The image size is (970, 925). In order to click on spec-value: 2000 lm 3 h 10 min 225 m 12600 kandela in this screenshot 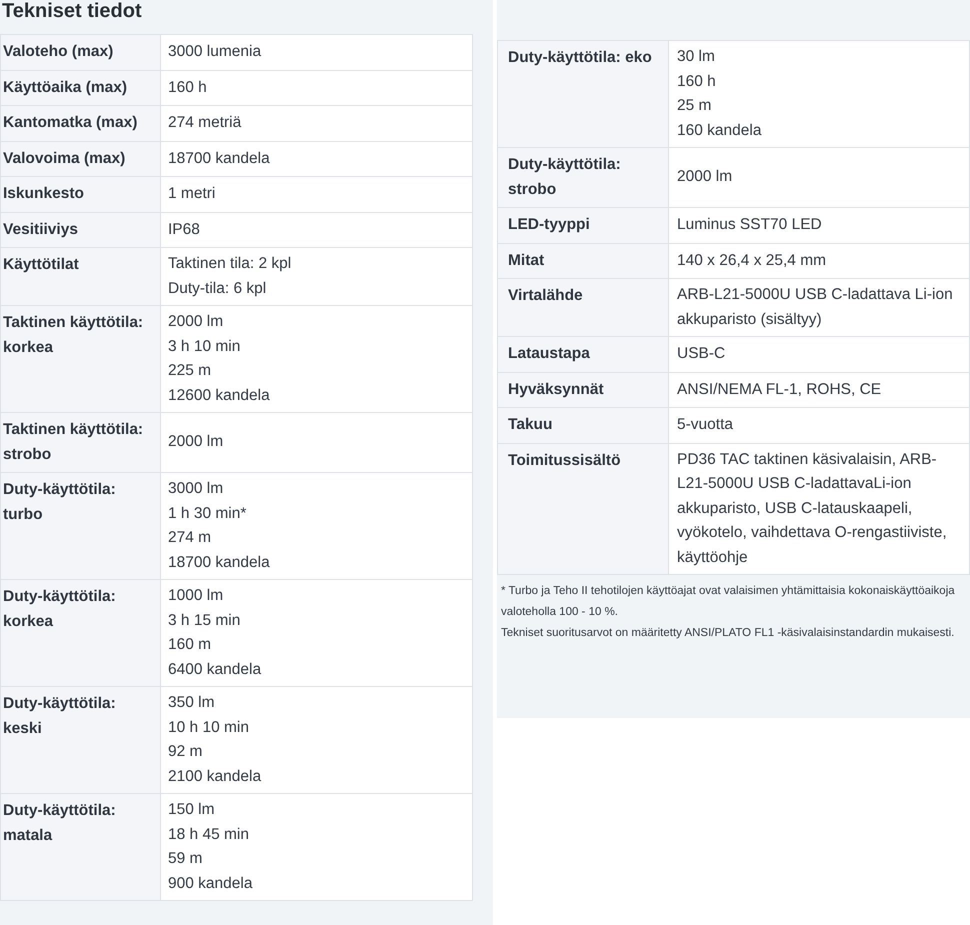, I will do `click(316, 359)`.